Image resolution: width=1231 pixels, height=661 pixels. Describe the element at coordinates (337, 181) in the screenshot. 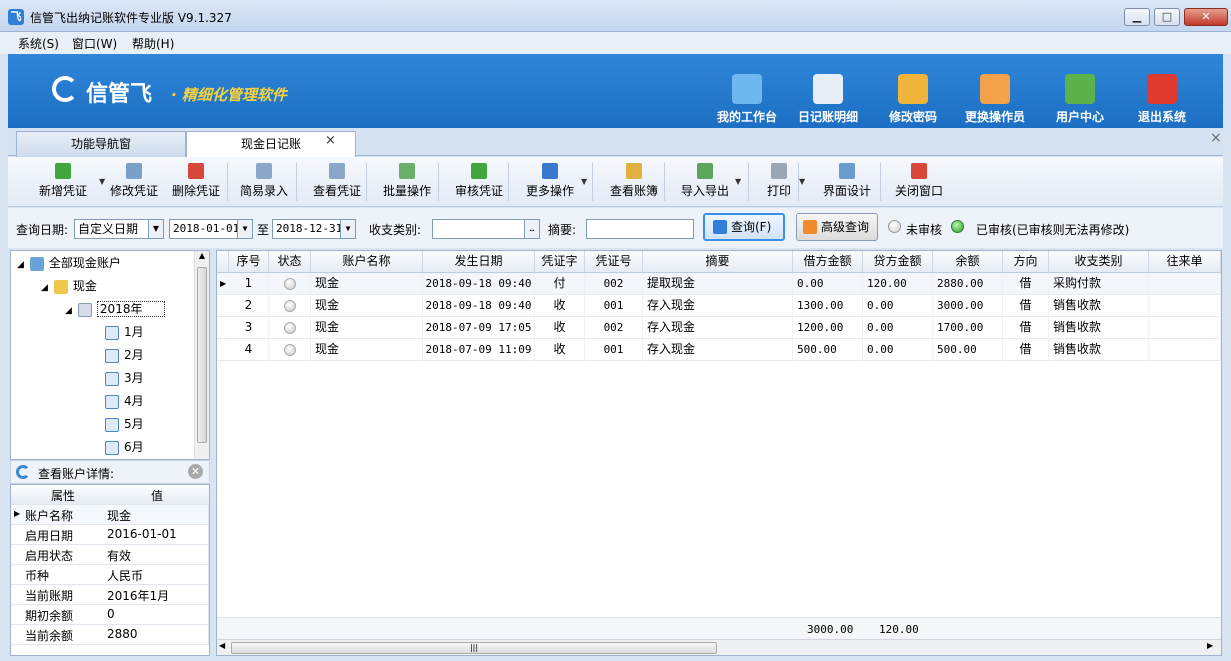

I see `toolbar-button-4: 查看凭证` at that location.